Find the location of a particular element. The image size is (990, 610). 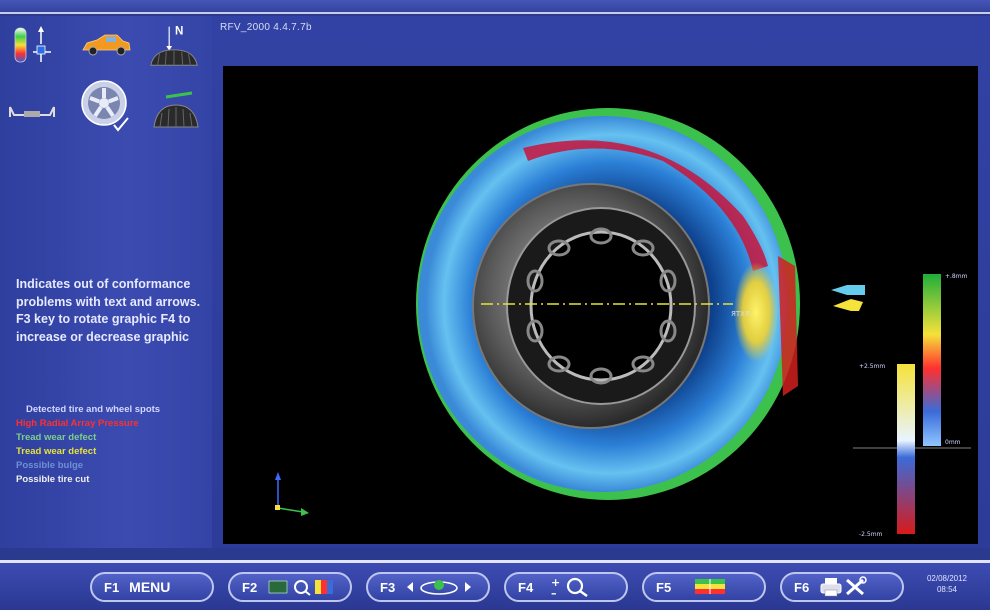

f3-key-label: F3 is located at coordinates (388, 587).